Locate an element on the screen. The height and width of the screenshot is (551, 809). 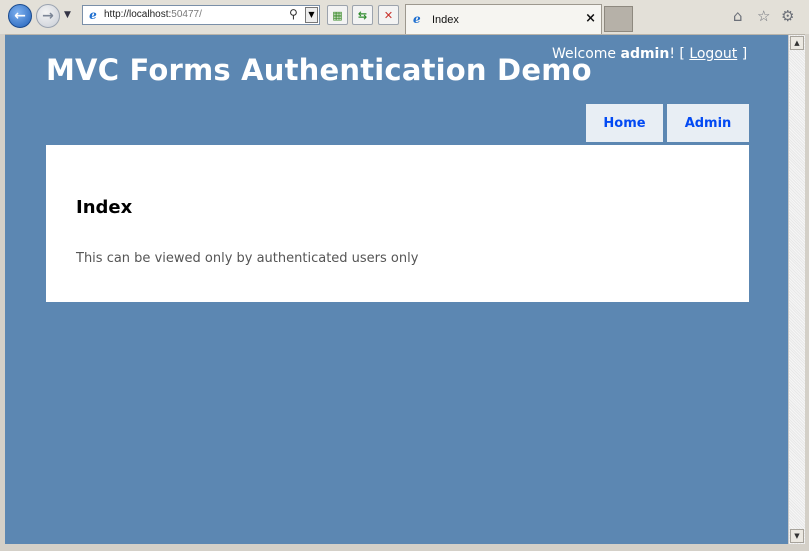
back-button: ← is located at coordinates (20, 16).